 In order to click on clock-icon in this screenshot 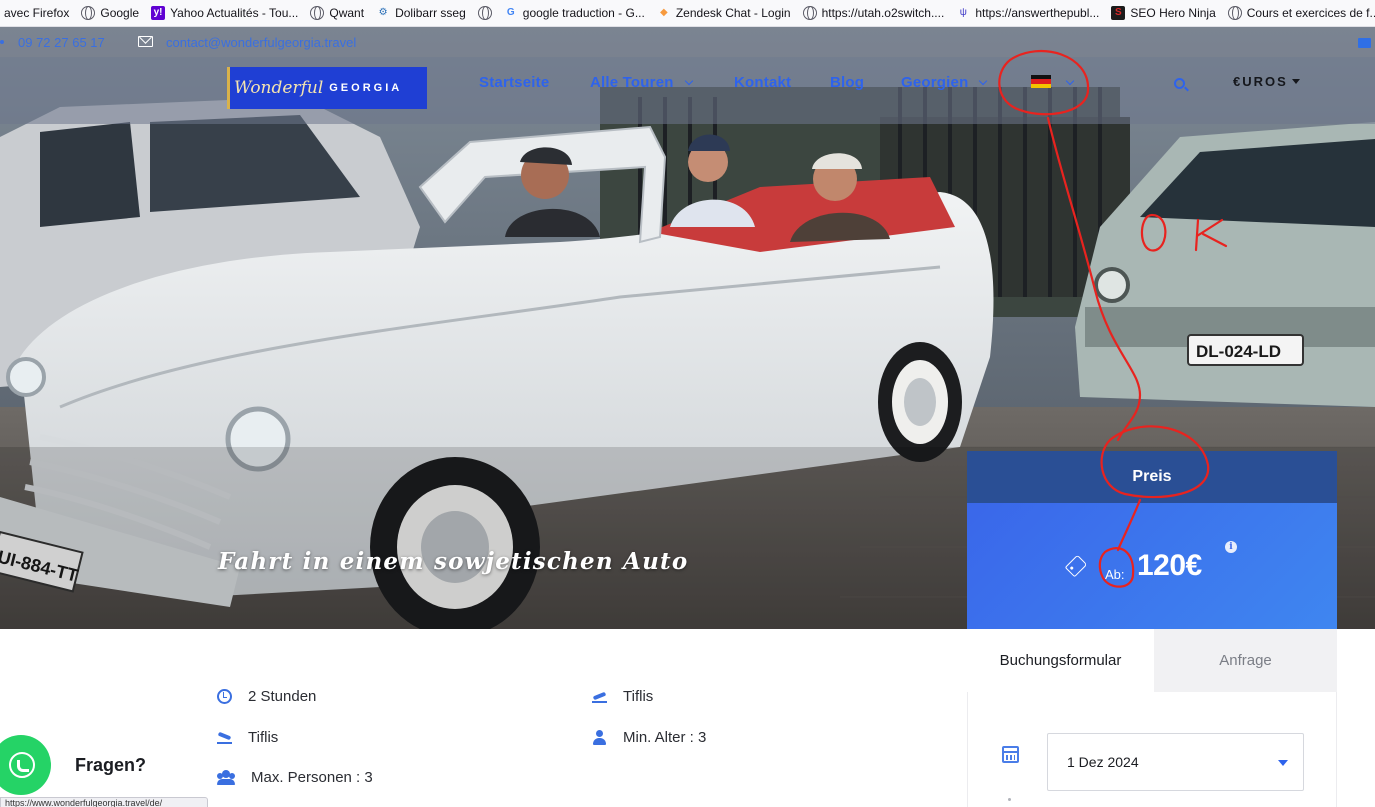, I will do `click(224, 696)`.